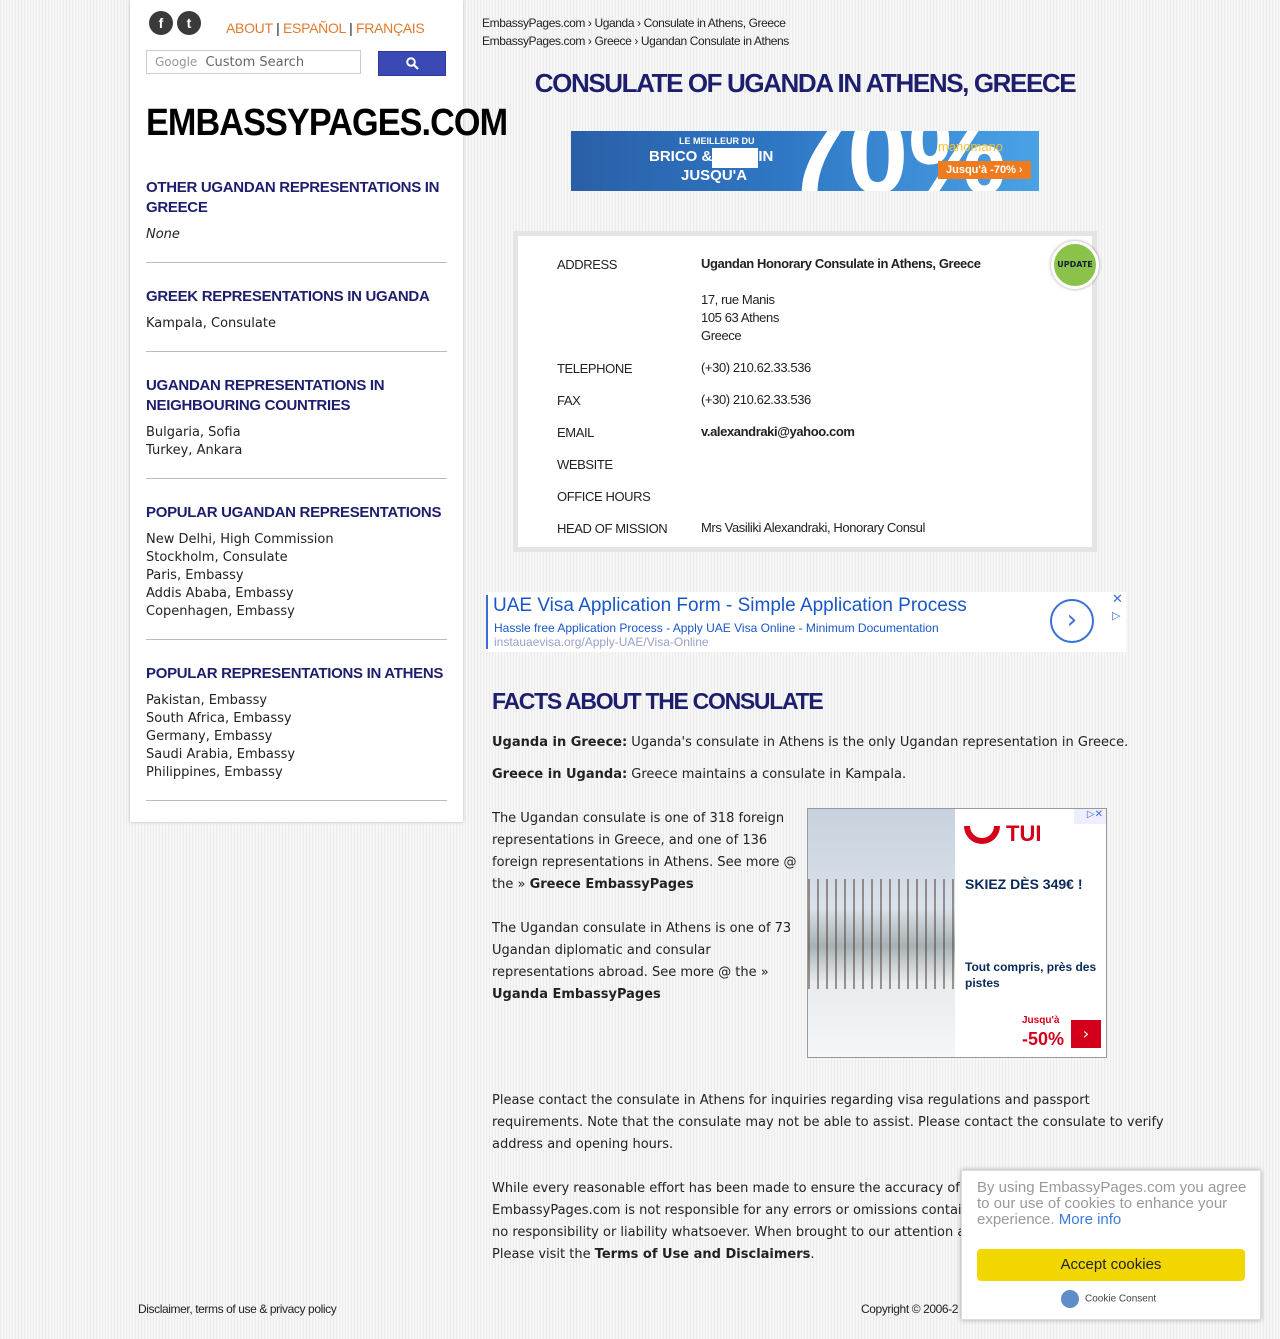  Describe the element at coordinates (296, 540) in the screenshot. I see `list-item: New Delhi, High Commission` at that location.